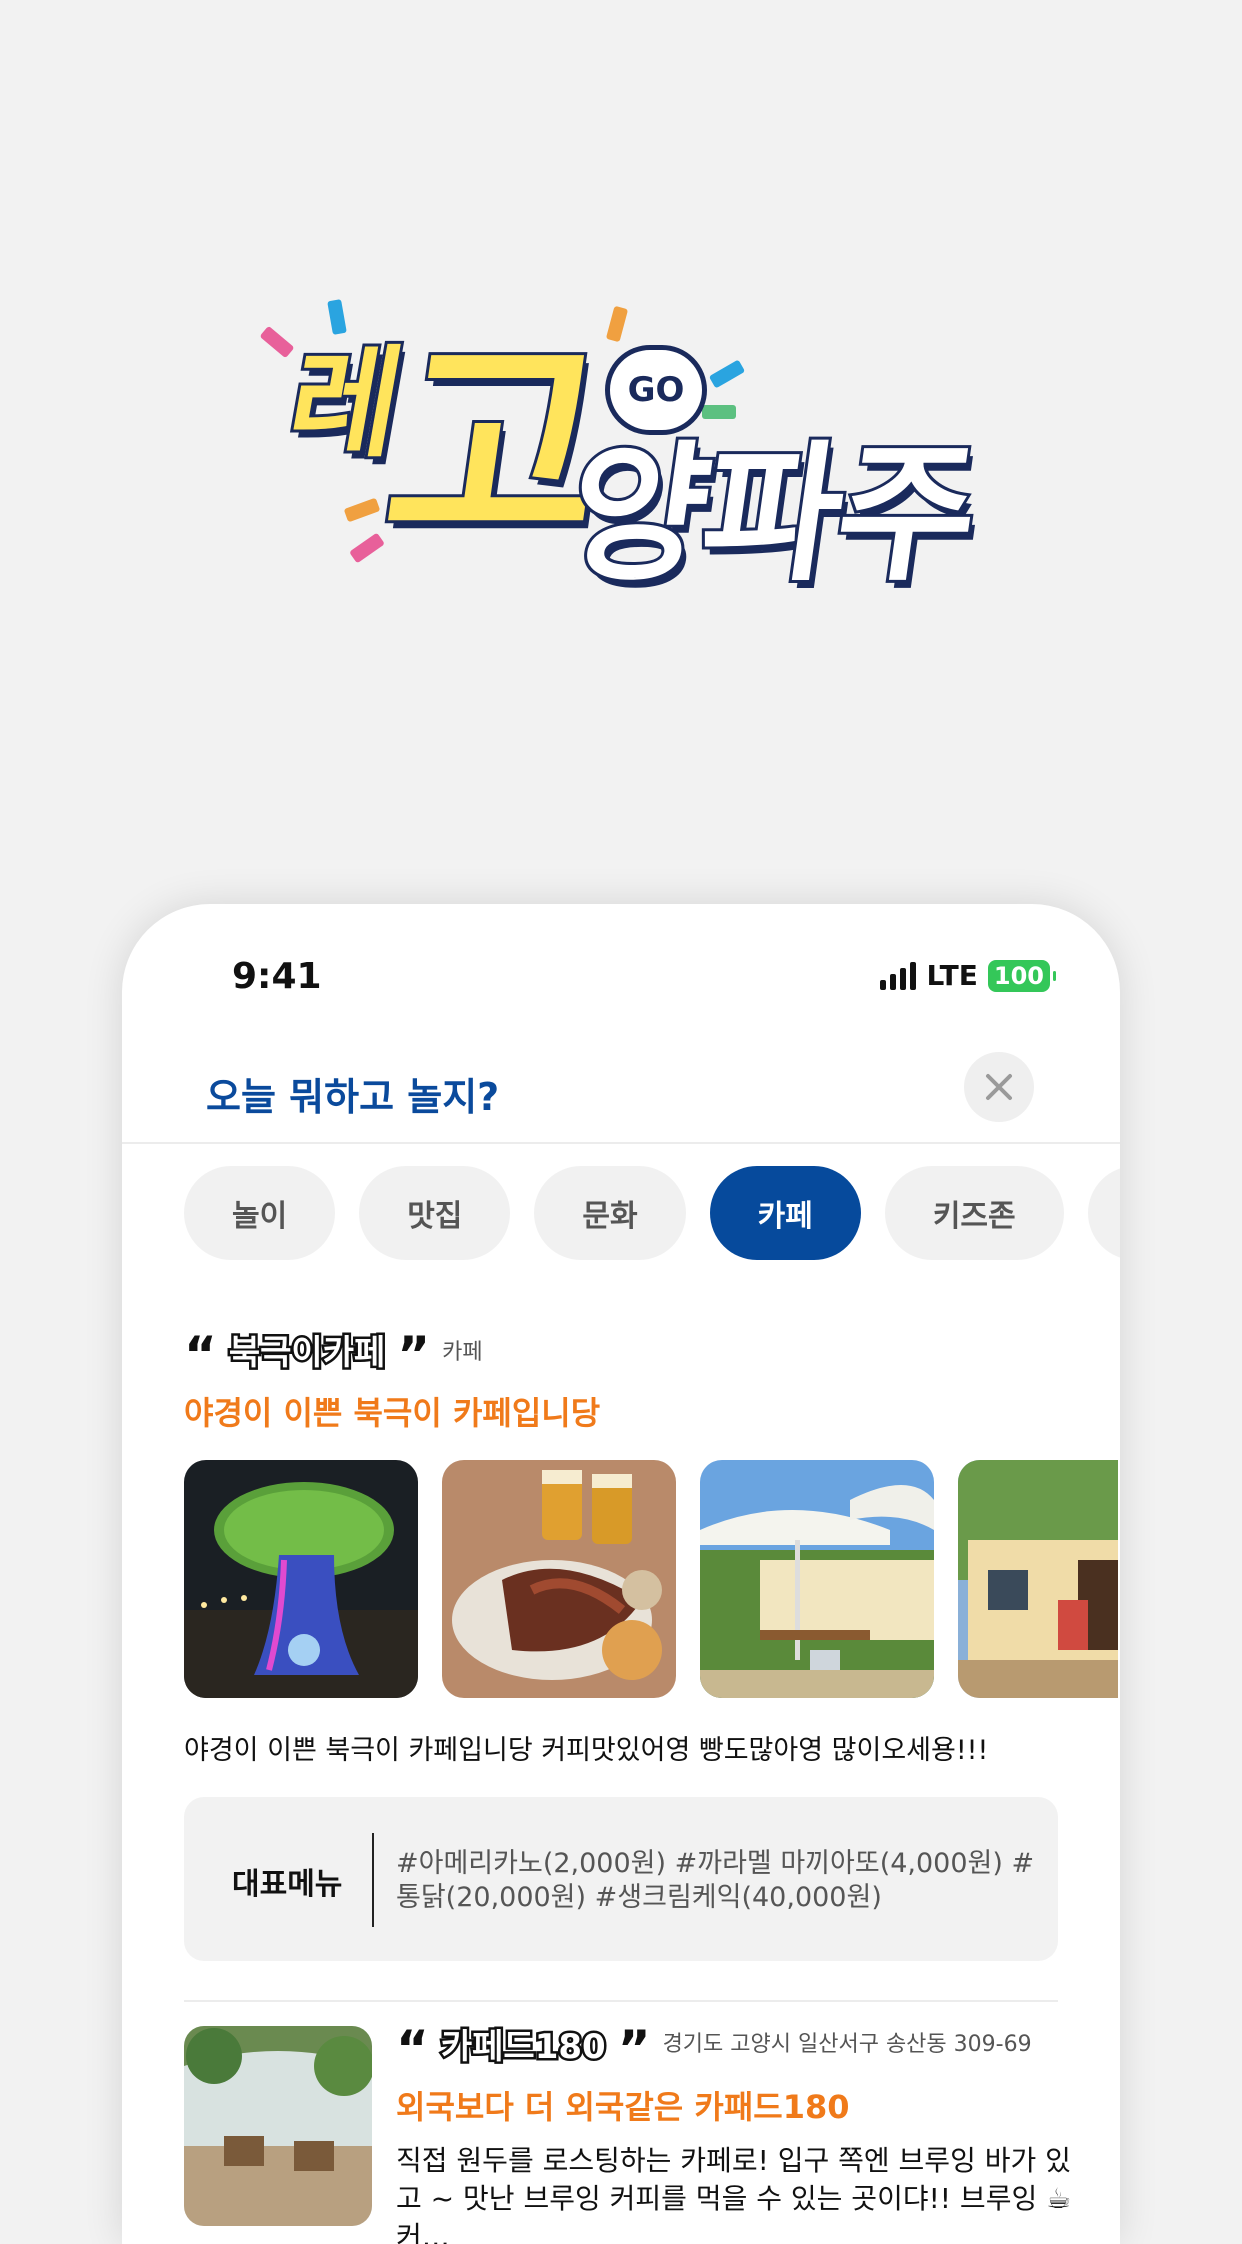  Describe the element at coordinates (1022, 975) in the screenshot. I see `battery-icon: 100` at that location.